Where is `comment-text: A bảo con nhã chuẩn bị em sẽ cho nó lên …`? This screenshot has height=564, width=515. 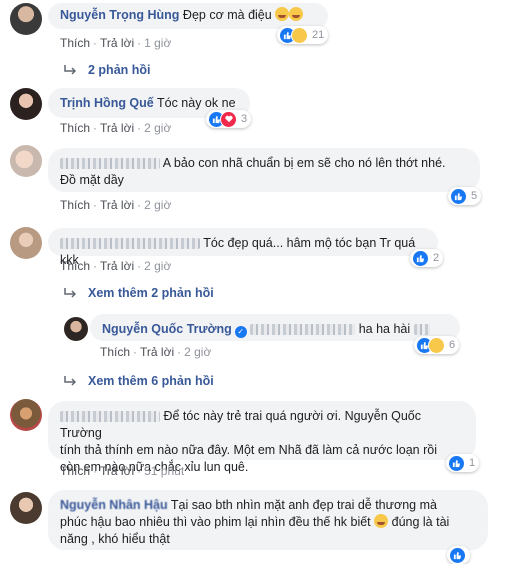 comment-text: A bảo con nhã chuẩn bị em sẽ cho nó lên … is located at coordinates (304, 163).